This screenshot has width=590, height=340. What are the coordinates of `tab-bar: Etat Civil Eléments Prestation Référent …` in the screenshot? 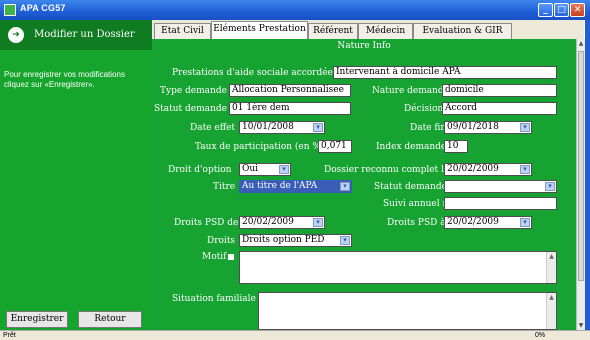 It's located at (368, 30).